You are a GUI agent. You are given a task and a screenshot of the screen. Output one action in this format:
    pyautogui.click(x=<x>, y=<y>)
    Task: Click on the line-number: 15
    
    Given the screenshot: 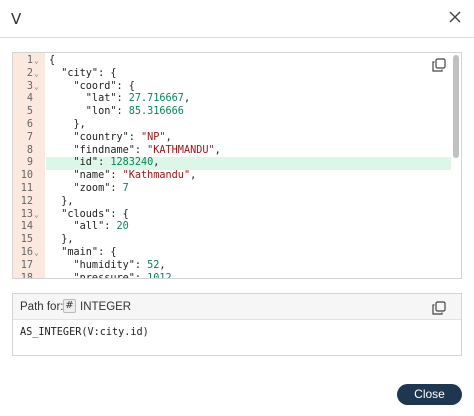 What is the action you would take?
    pyautogui.click(x=26, y=240)
    